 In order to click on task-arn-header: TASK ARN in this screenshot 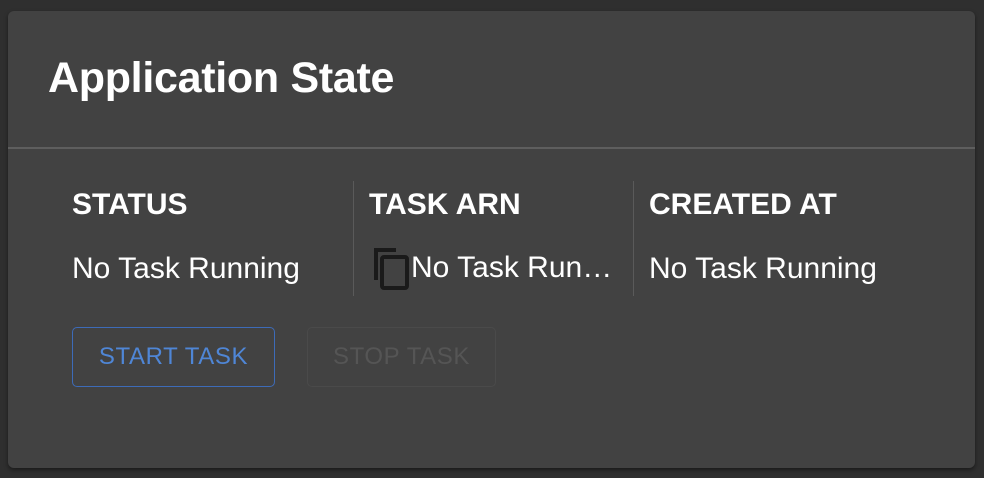, I will do `click(445, 204)`.